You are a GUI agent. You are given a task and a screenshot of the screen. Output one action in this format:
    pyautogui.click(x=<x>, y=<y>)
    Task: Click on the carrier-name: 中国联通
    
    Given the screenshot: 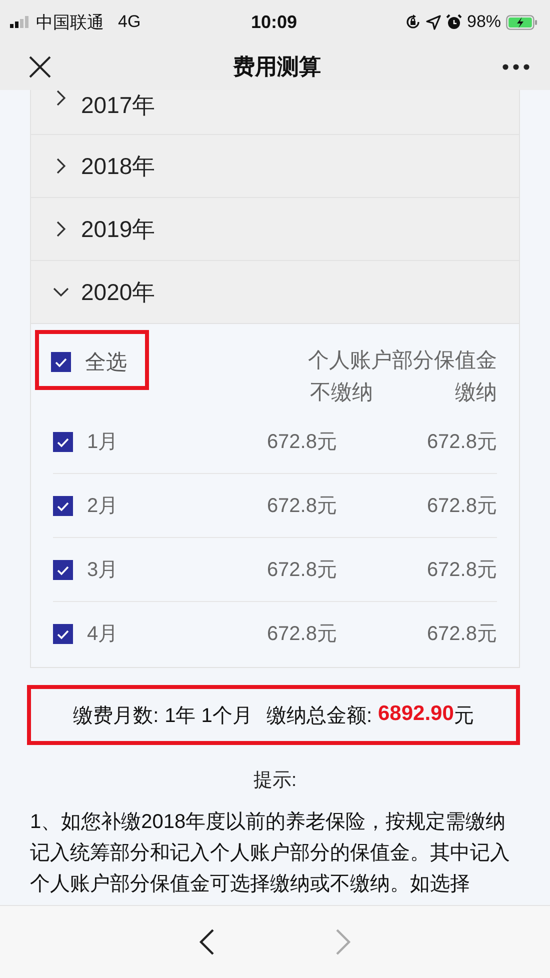 What is the action you would take?
    pyautogui.click(x=70, y=23)
    